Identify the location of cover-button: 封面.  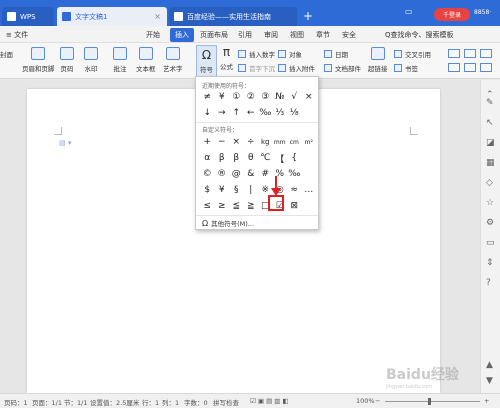
(6, 54).